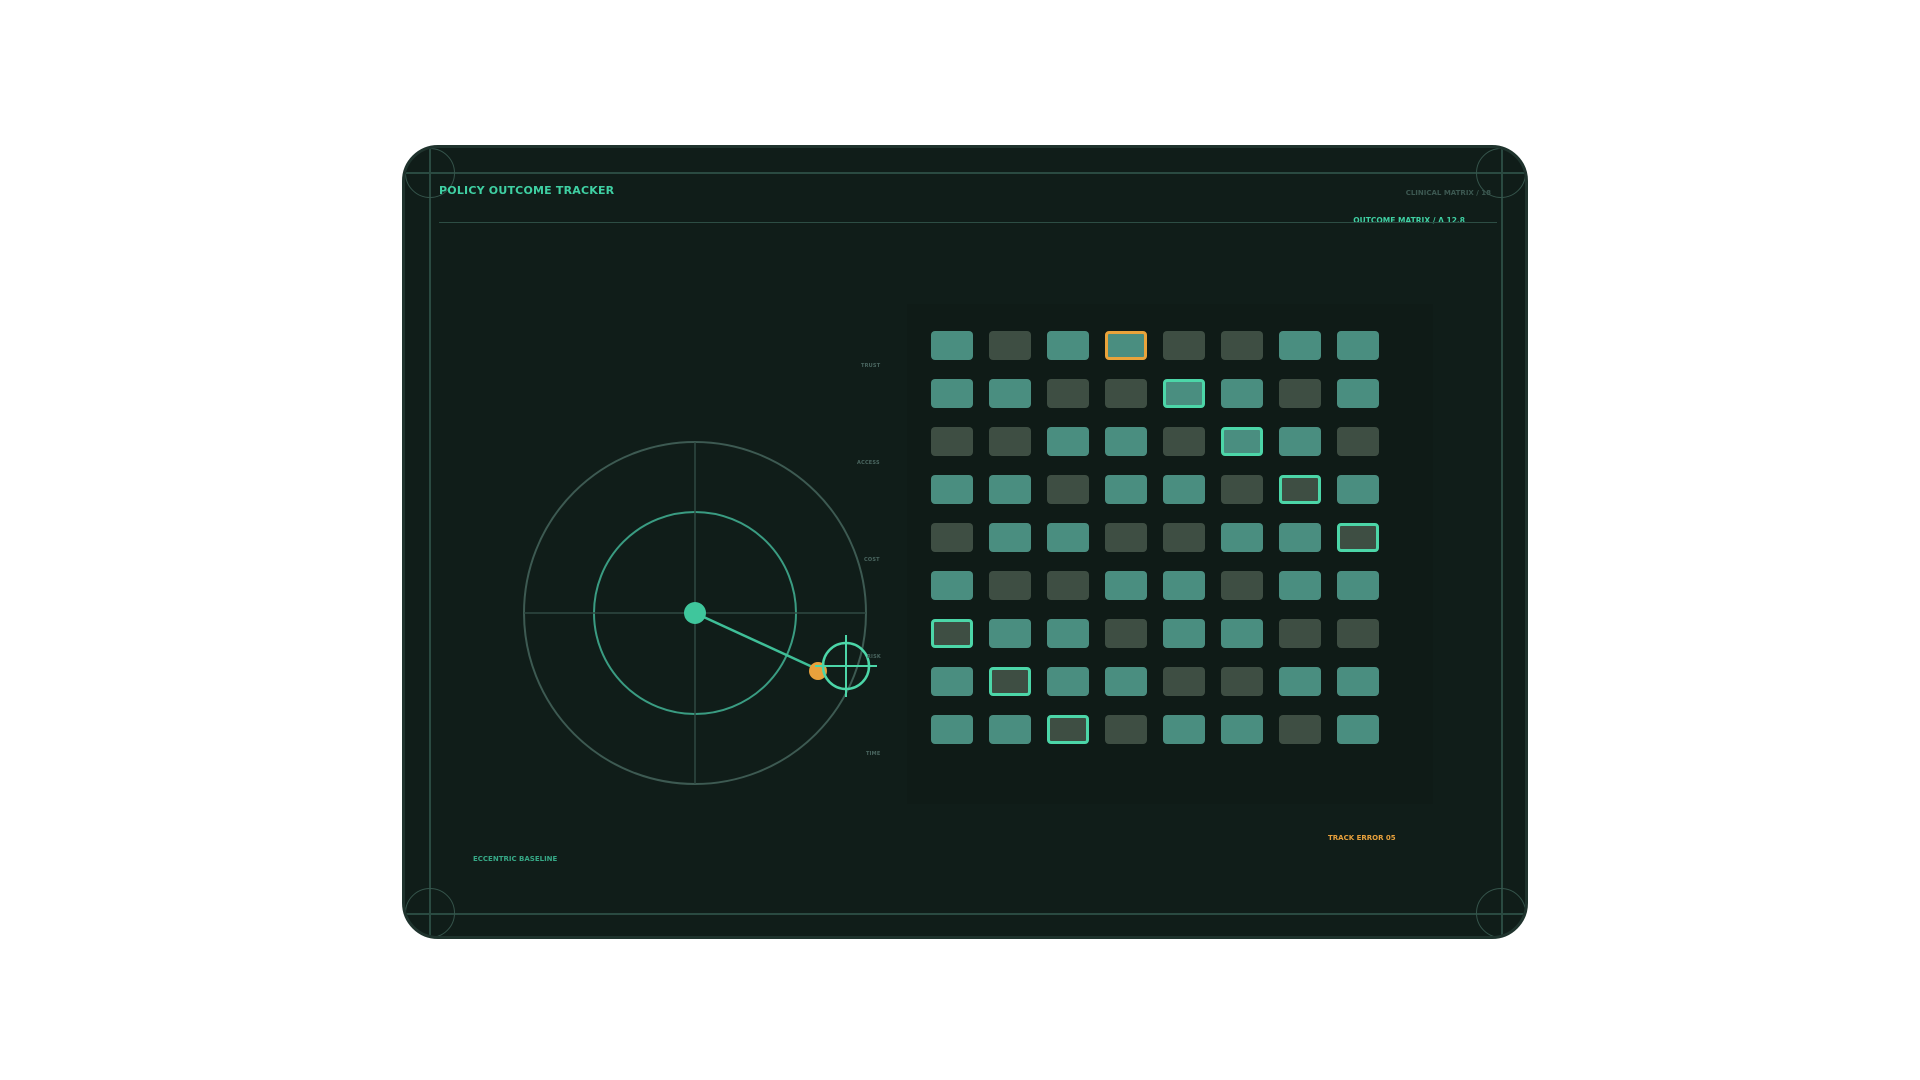  I want to click on frame-right-line, so click(1502, 542).